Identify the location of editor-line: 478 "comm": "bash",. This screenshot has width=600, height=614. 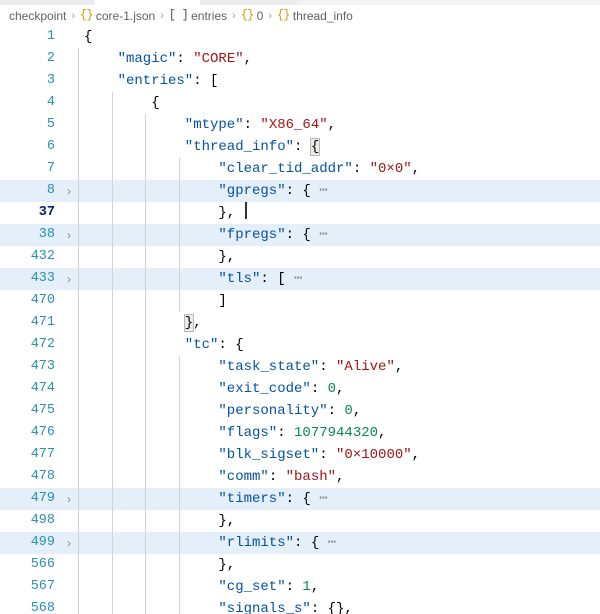
(300, 477).